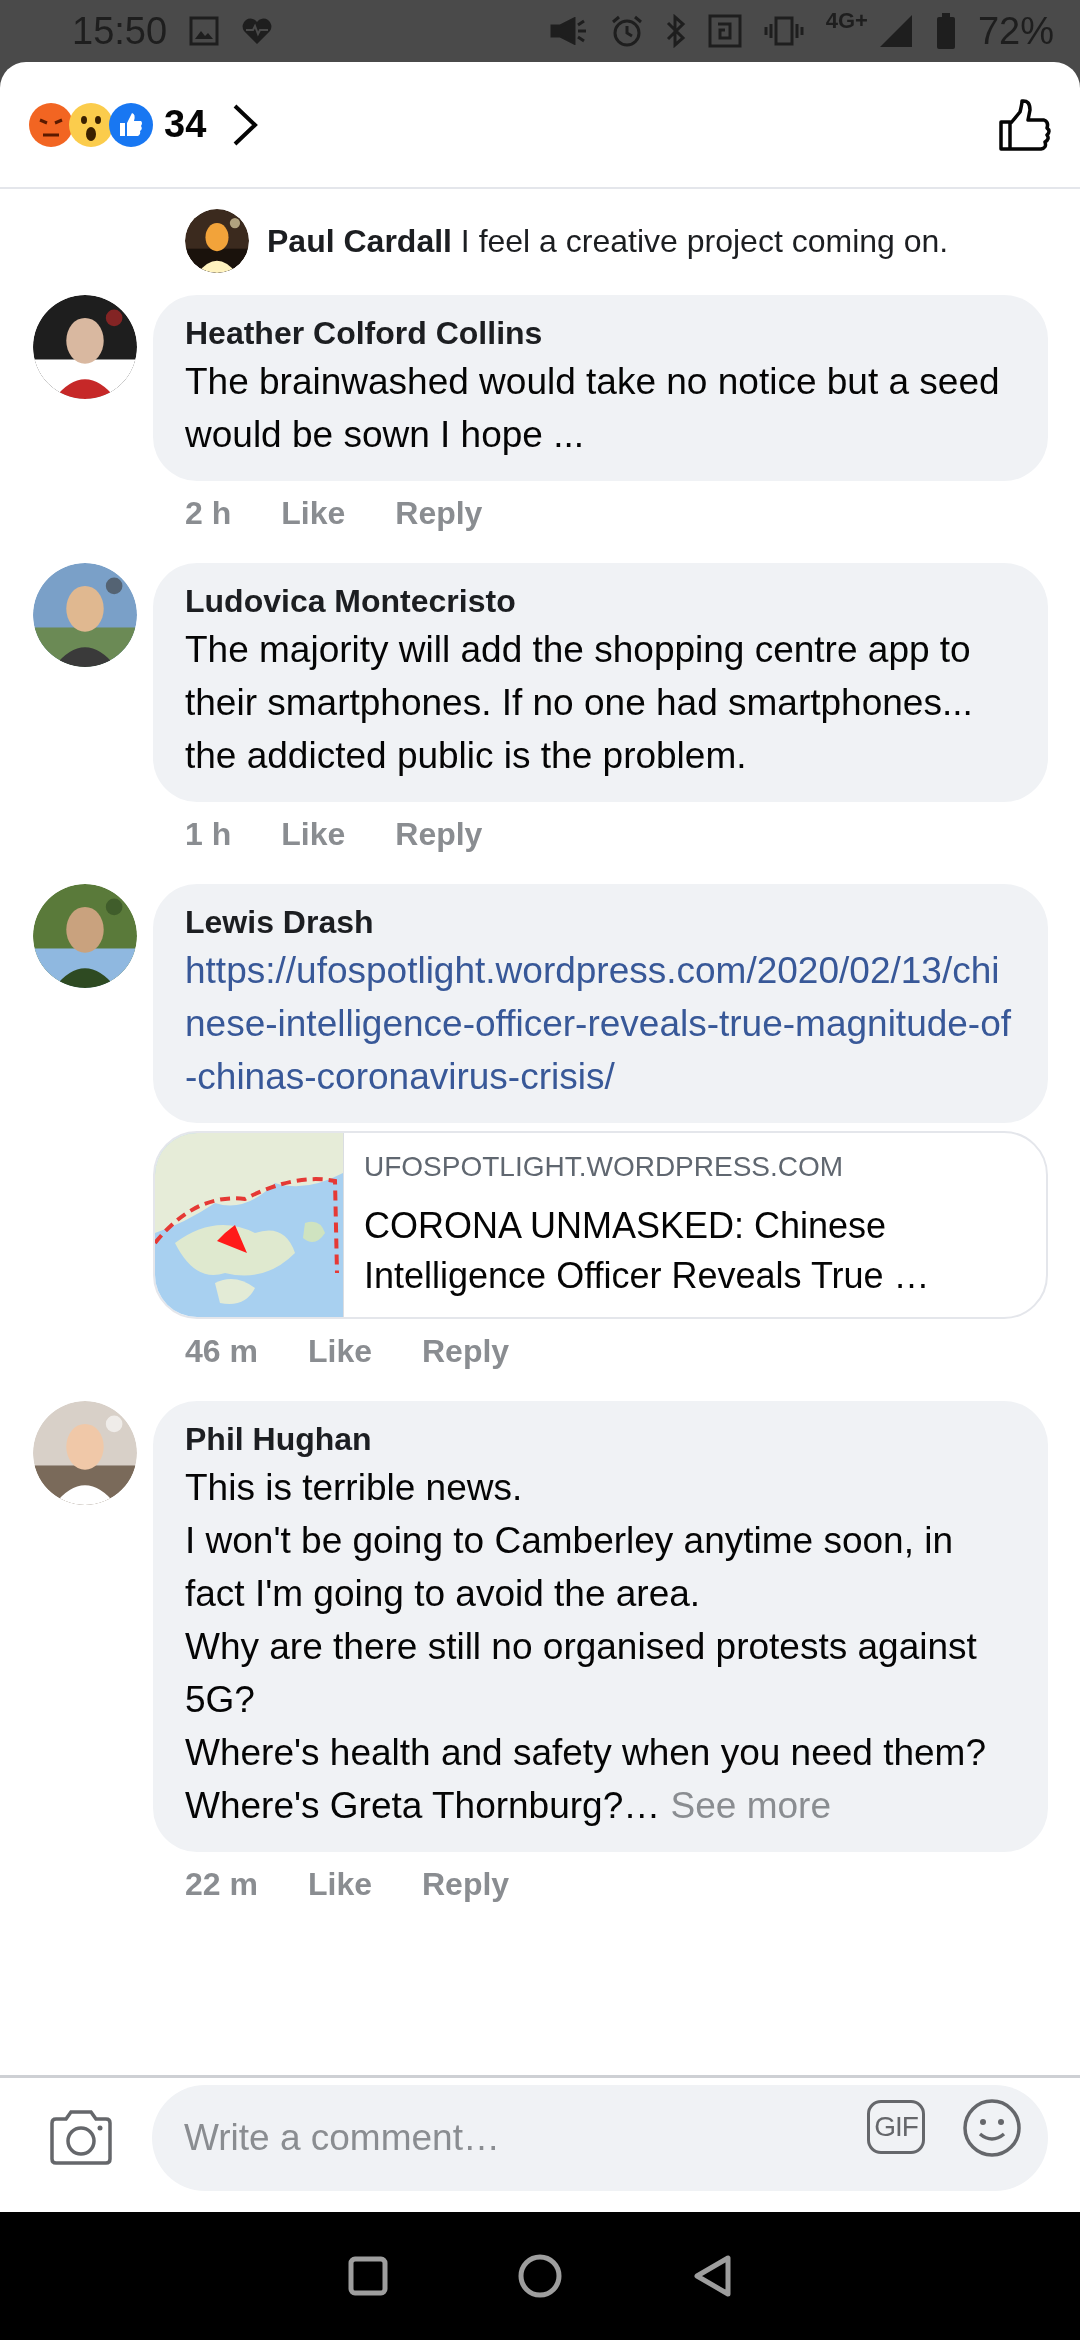 This screenshot has height=2340, width=1080. Describe the element at coordinates (626, 31) in the screenshot. I see `alarm-icon` at that location.